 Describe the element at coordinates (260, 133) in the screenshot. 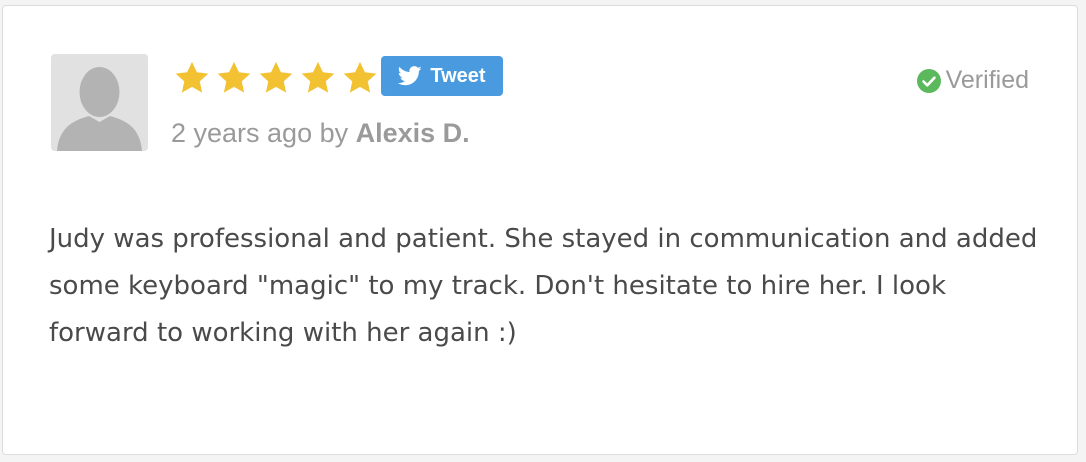

I see `review-time: 2 years ago by` at that location.